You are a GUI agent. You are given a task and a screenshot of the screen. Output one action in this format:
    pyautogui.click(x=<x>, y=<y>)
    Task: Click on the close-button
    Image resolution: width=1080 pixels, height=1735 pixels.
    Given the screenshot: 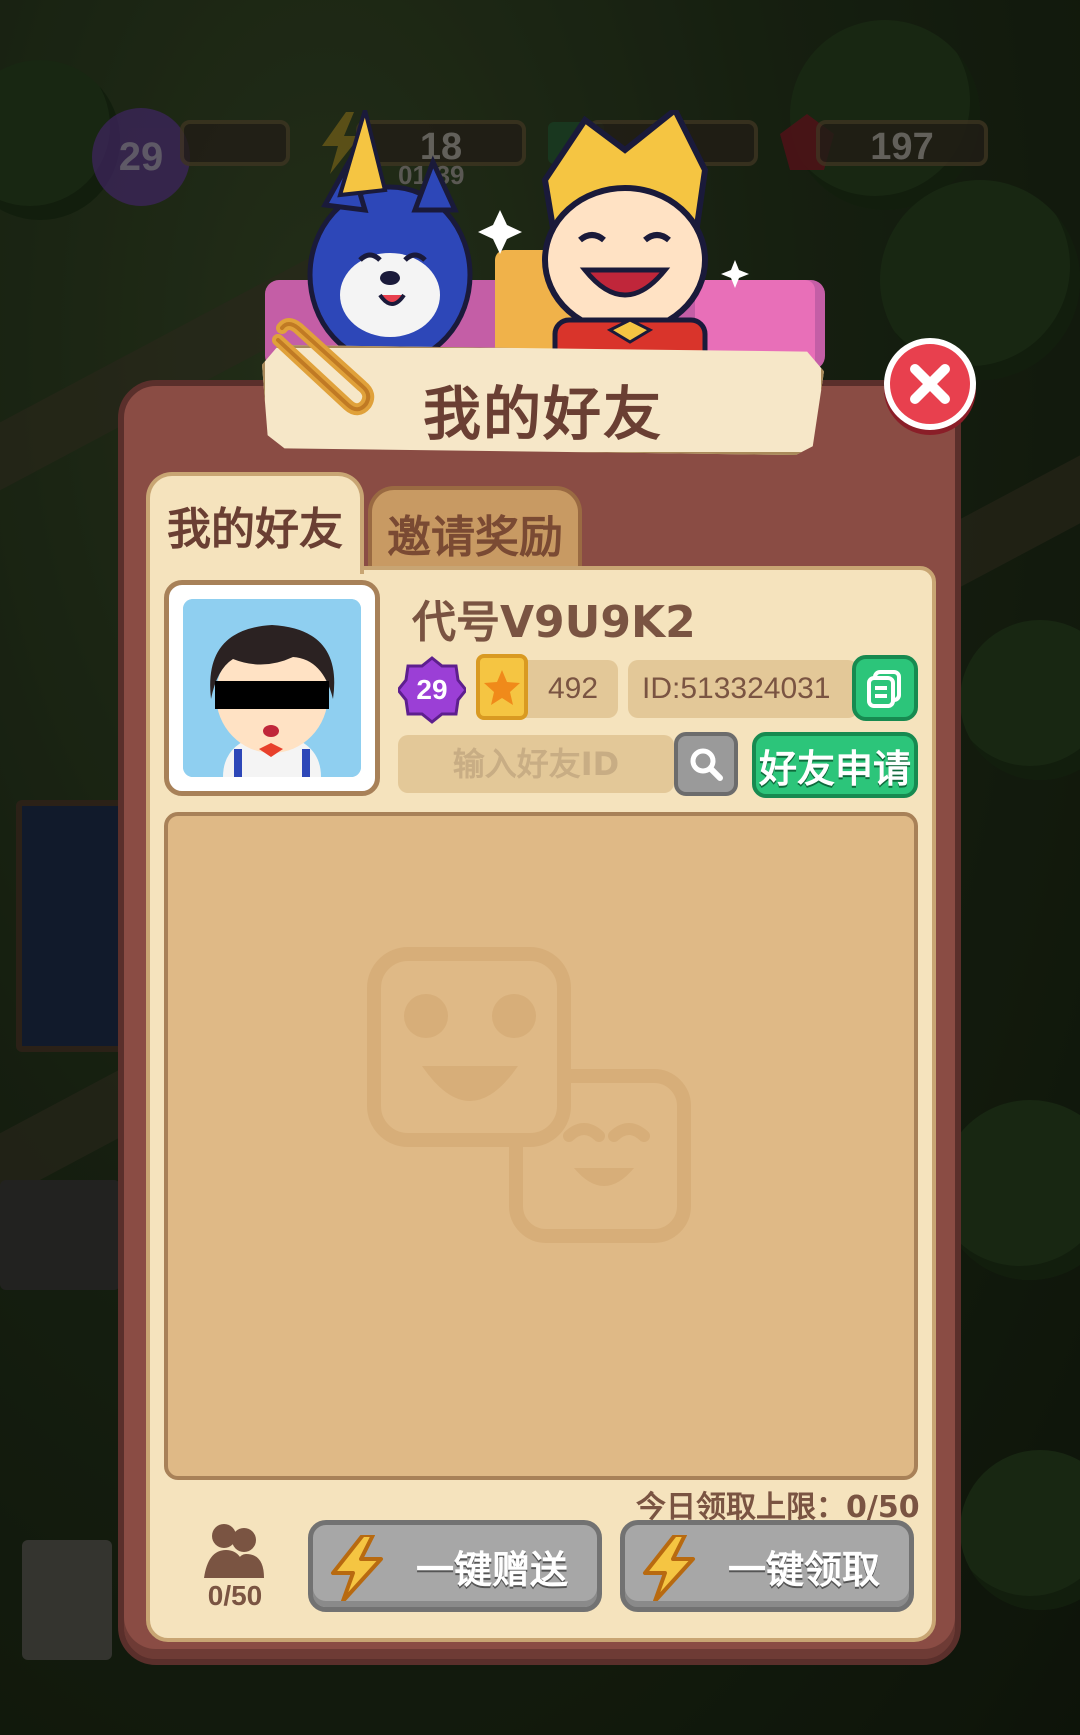 What is the action you would take?
    pyautogui.click(x=930, y=384)
    